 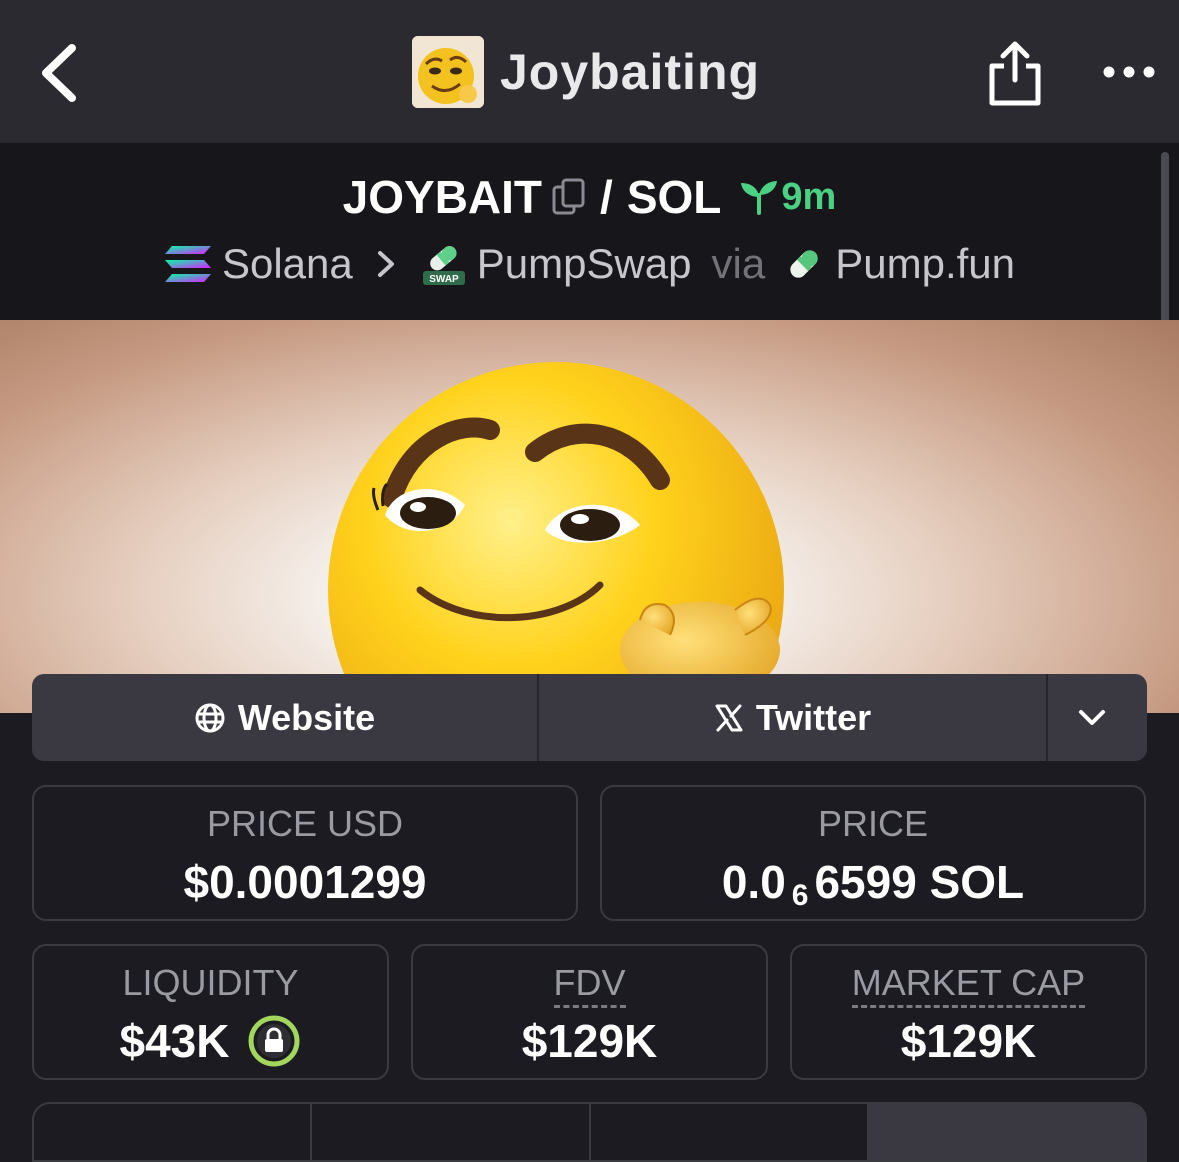 I want to click on fdv-value: $129K, so click(x=589, y=1041).